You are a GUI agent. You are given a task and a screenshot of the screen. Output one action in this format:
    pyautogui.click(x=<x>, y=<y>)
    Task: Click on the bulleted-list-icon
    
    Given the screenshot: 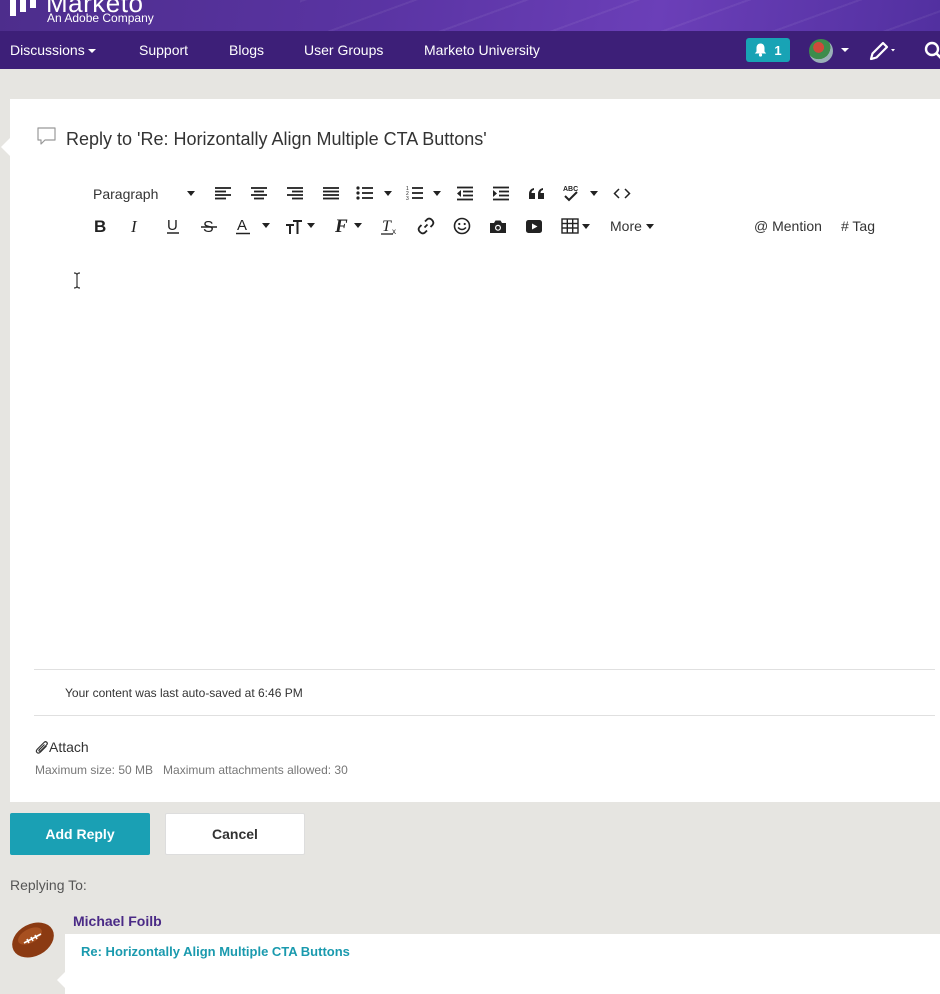 What is the action you would take?
    pyautogui.click(x=365, y=193)
    